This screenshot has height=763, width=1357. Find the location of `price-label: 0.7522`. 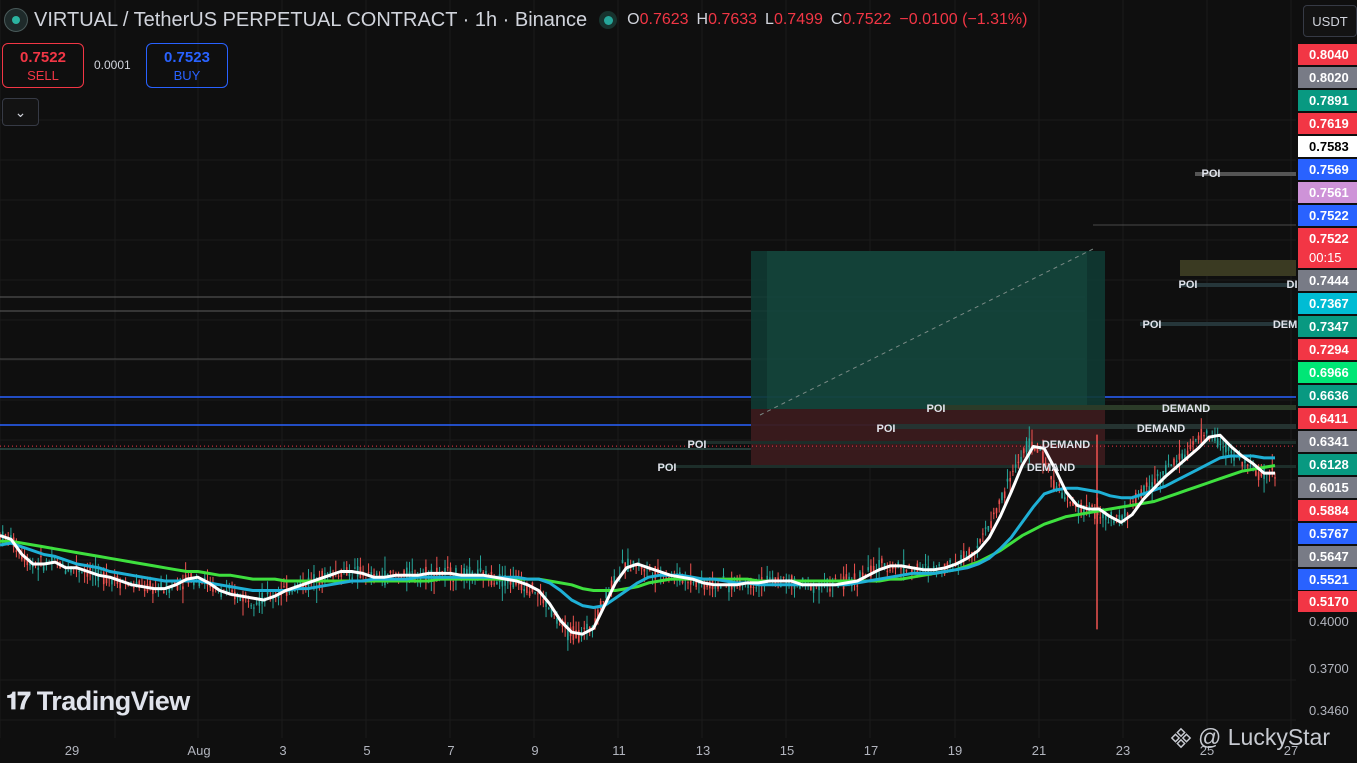

price-label: 0.7522 is located at coordinates (1329, 238).